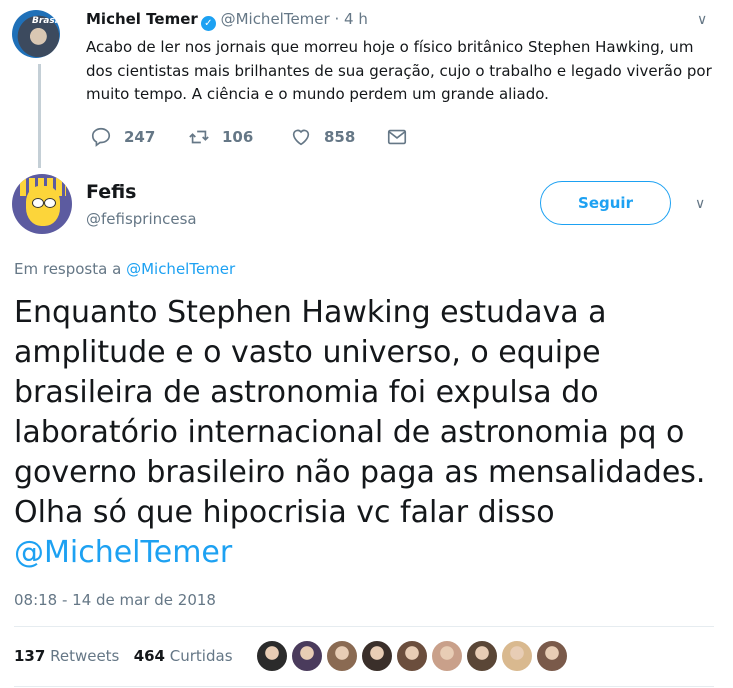  What do you see at coordinates (208, 23) in the screenshot?
I see `verified-badge-icon: ✓` at bounding box center [208, 23].